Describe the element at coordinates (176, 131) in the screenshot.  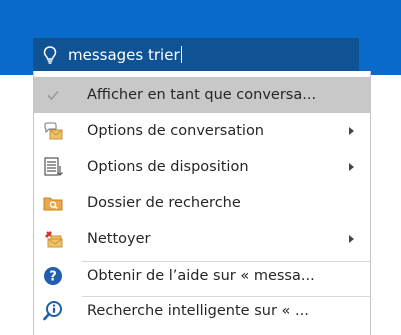
I see `menu-item-label: Options de conversation` at that location.